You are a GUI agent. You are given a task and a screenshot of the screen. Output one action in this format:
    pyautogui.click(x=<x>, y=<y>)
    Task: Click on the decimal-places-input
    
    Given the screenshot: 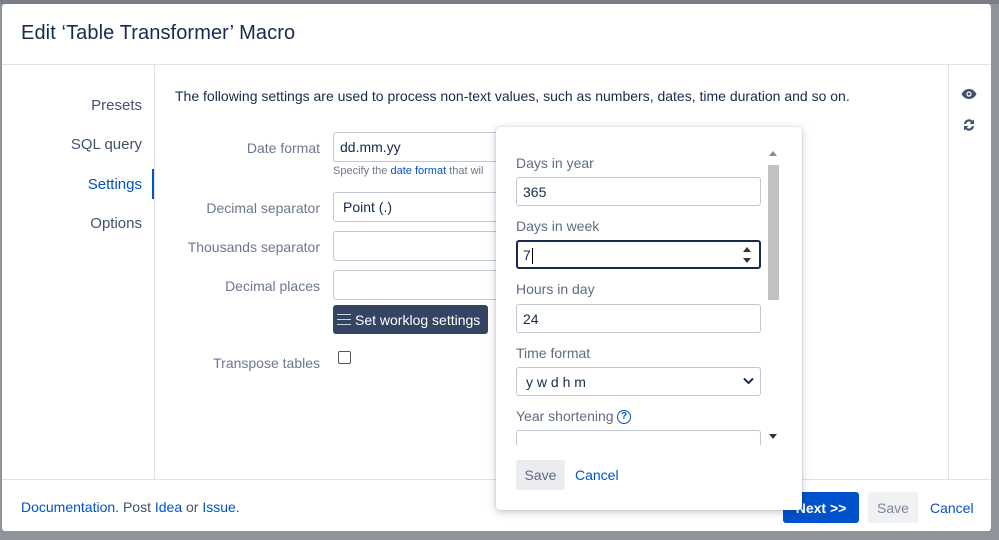 What is the action you would take?
    pyautogui.click(x=418, y=285)
    